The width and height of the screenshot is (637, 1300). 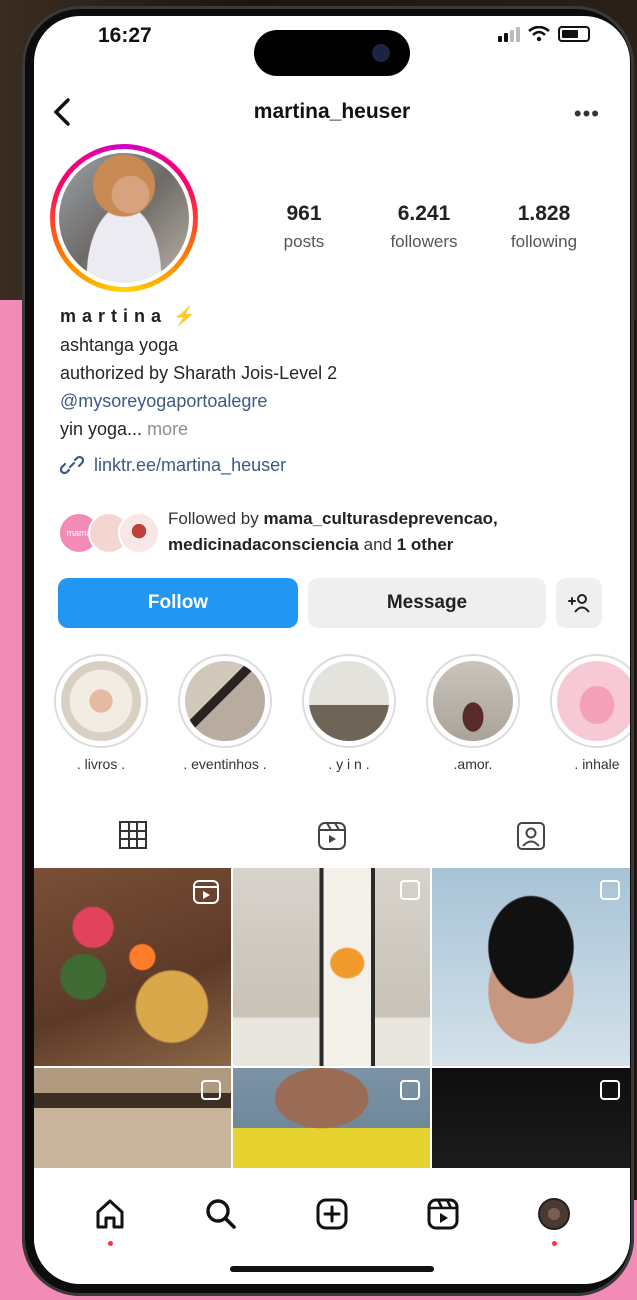 I want to click on follow-button: Follow, so click(x=178, y=603).